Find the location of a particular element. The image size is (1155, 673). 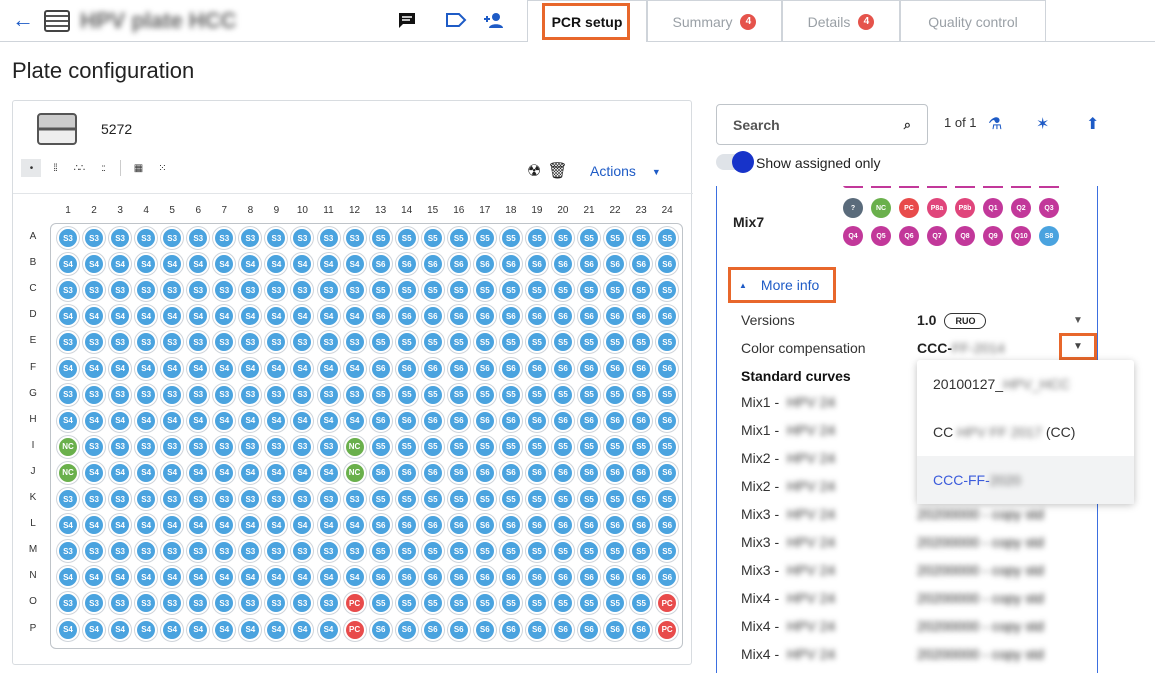

column-header: 18 is located at coordinates (511, 210).